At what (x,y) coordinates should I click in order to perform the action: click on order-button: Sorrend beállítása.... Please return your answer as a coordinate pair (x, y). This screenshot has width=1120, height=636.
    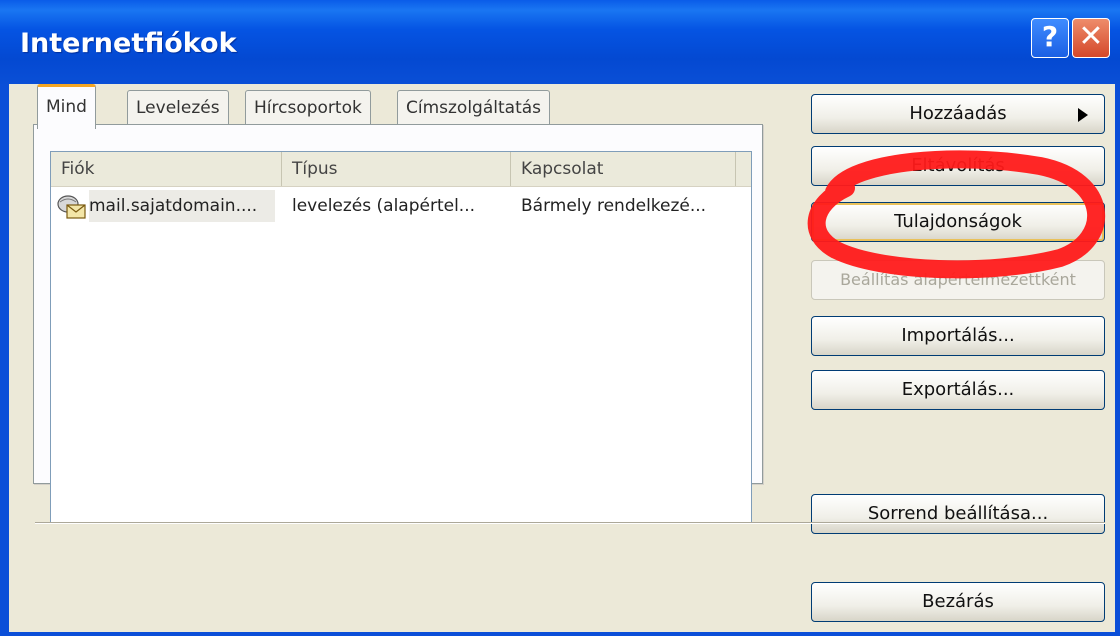
    Looking at the image, I should click on (958, 514).